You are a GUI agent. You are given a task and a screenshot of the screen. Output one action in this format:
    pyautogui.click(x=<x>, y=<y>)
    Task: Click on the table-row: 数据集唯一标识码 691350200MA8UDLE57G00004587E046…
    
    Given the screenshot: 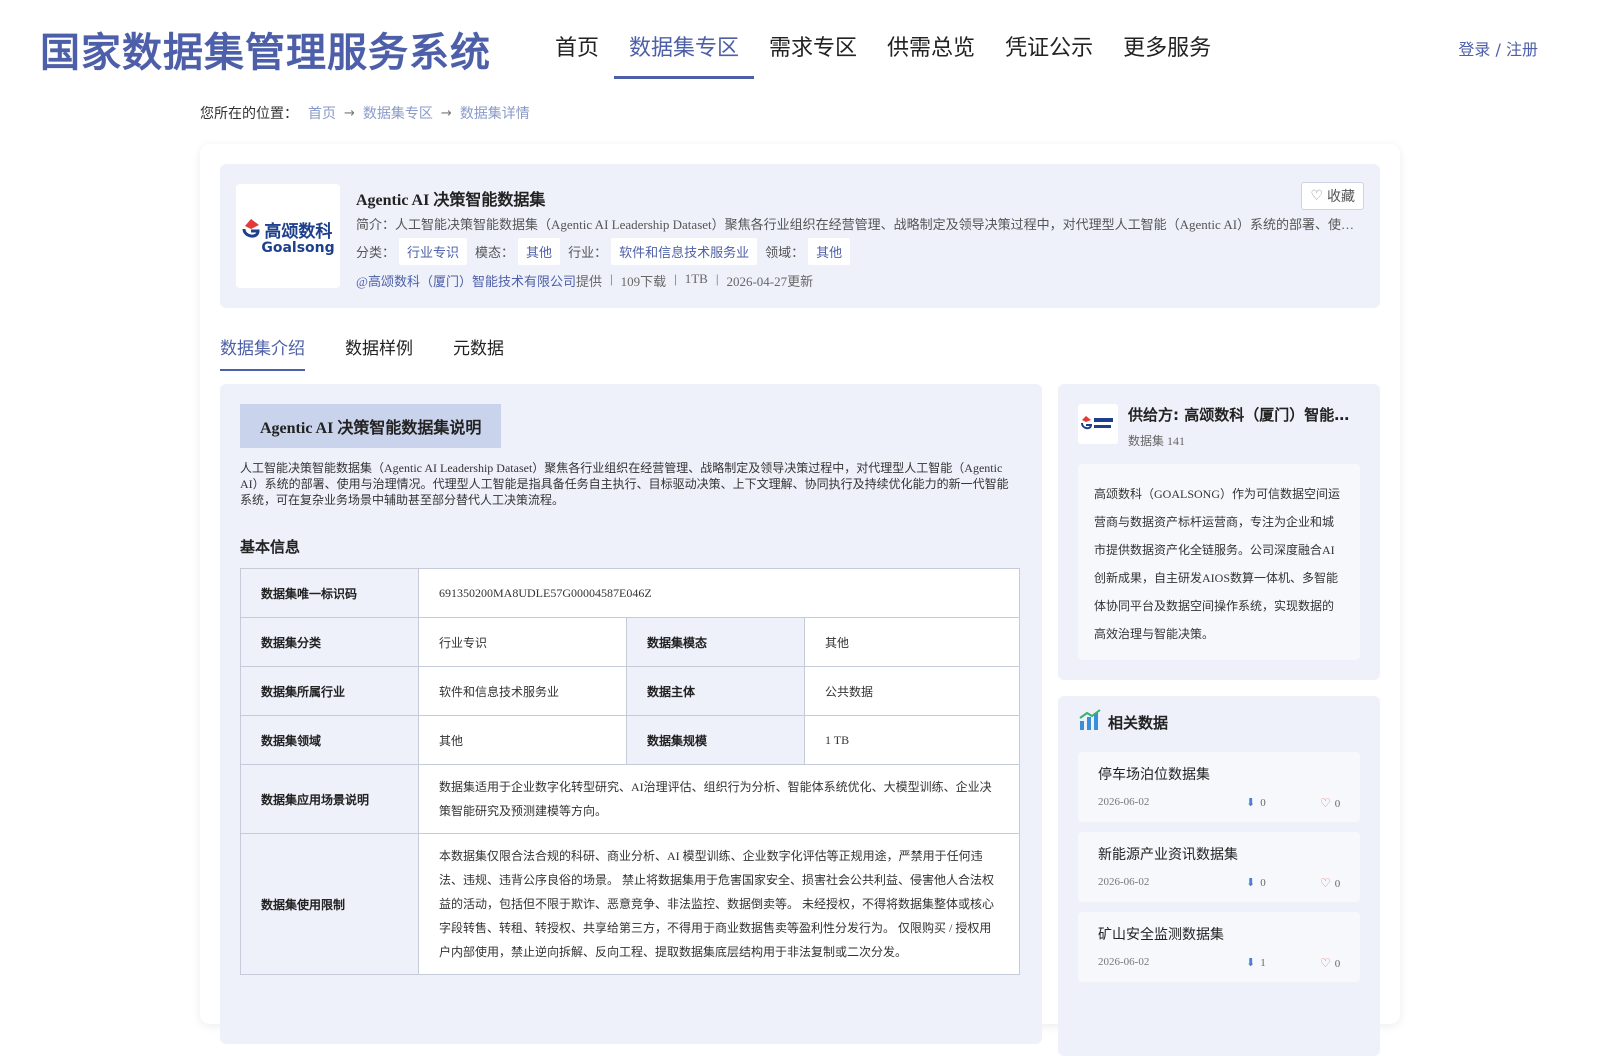 What is the action you would take?
    pyautogui.click(x=630, y=593)
    